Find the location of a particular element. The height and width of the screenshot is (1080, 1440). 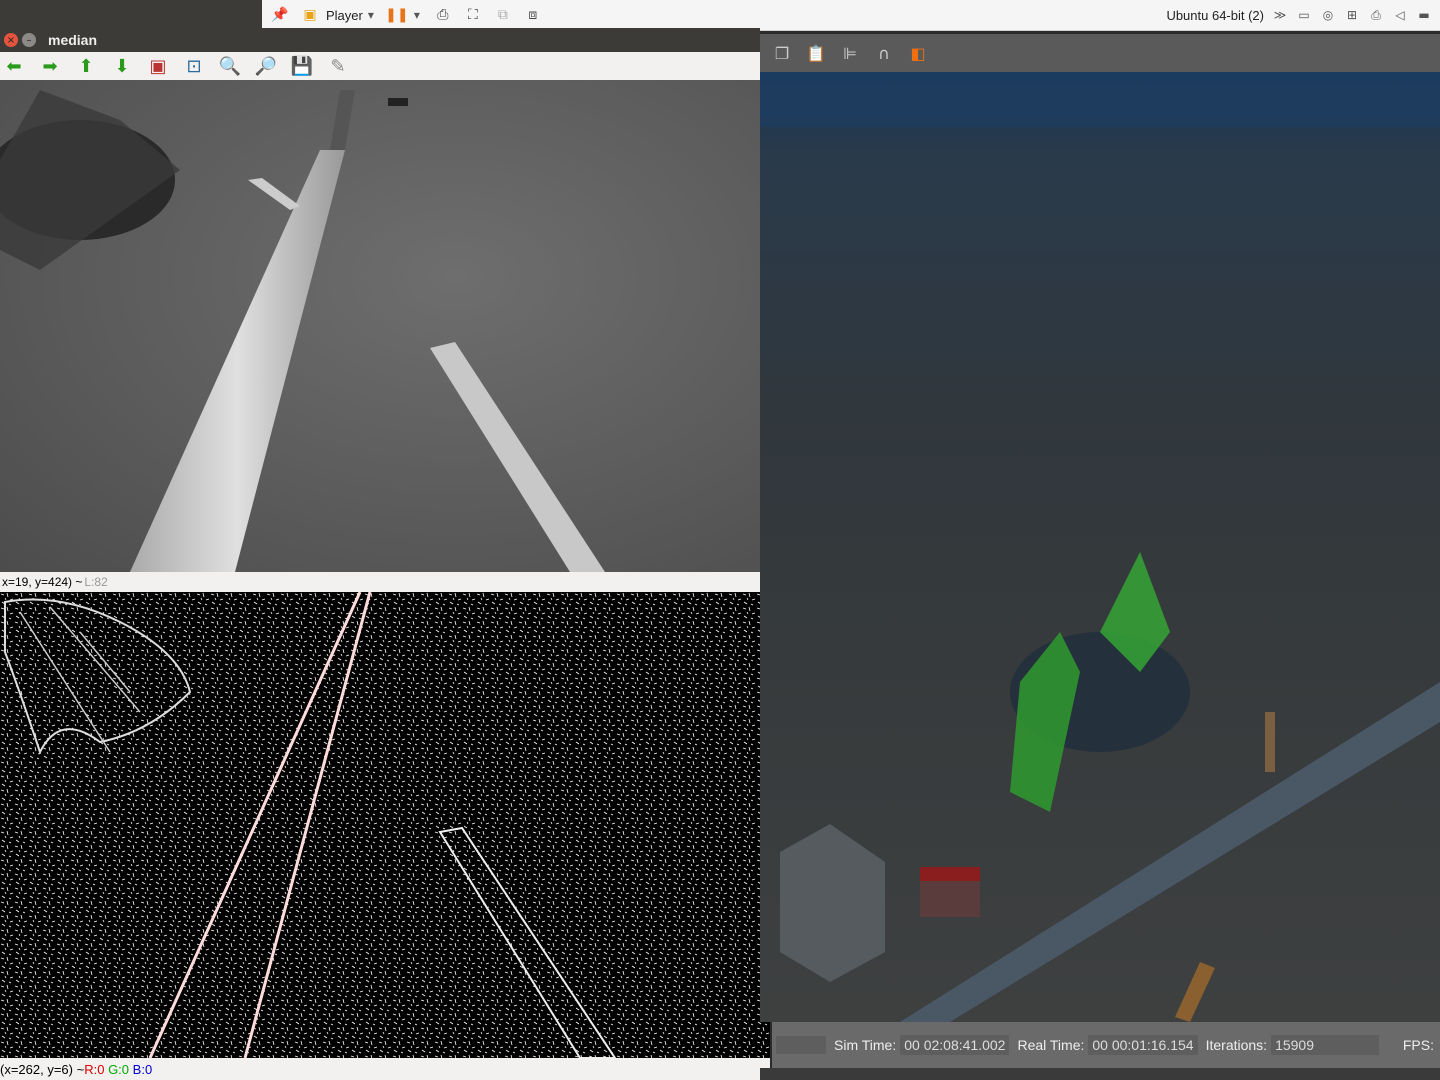

network-icon: ⊞ is located at coordinates (1352, 15).